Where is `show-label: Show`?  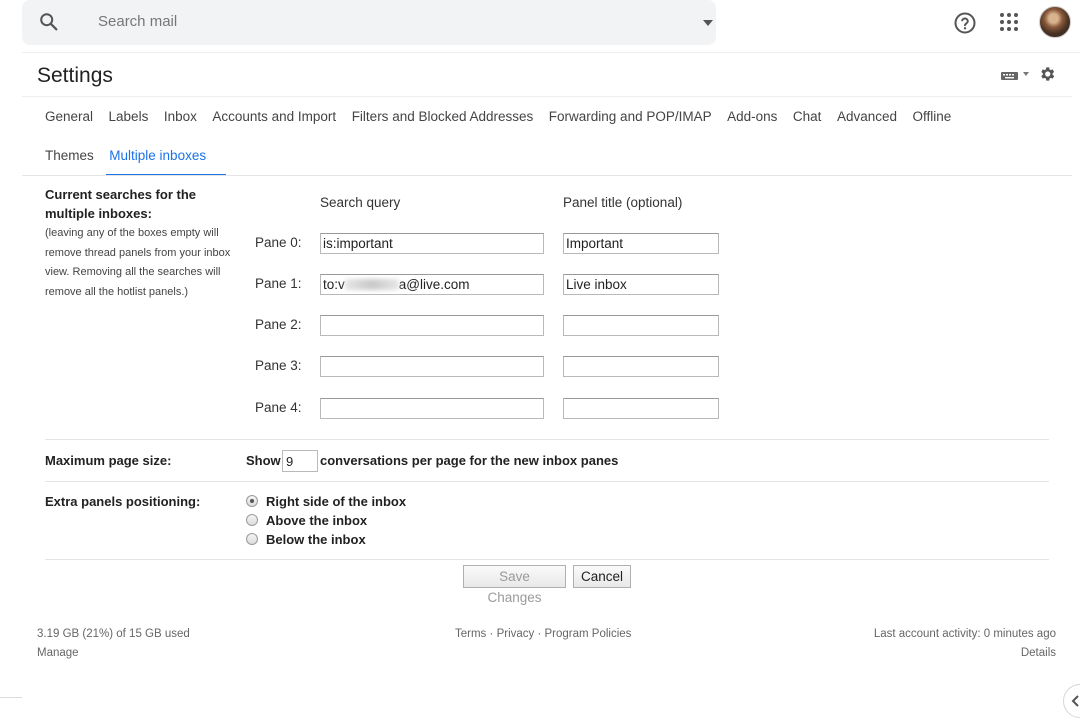
show-label: Show is located at coordinates (263, 460).